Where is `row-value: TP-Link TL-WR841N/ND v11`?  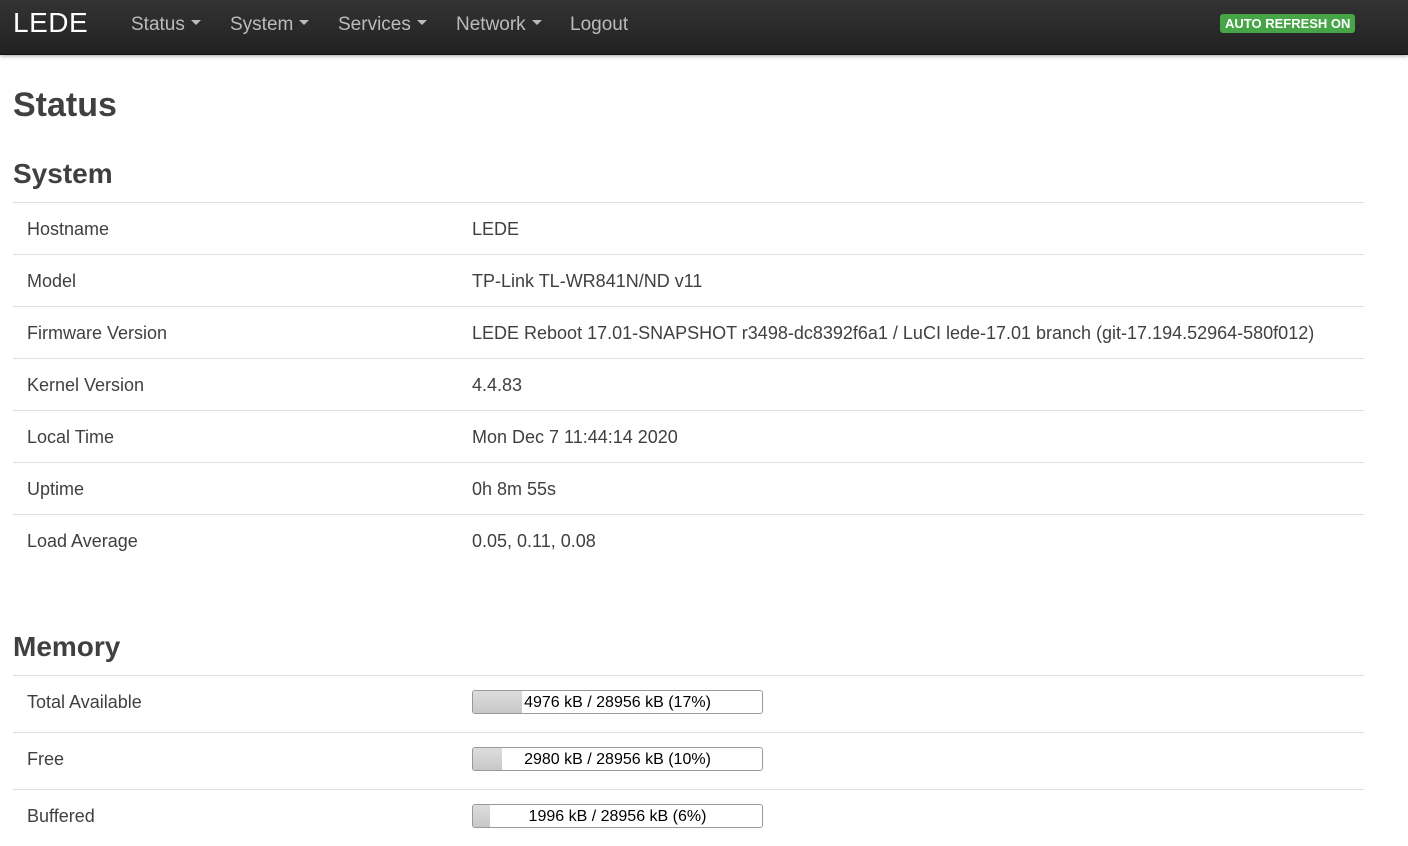 row-value: TP-Link TL-WR841N/ND v11 is located at coordinates (587, 281).